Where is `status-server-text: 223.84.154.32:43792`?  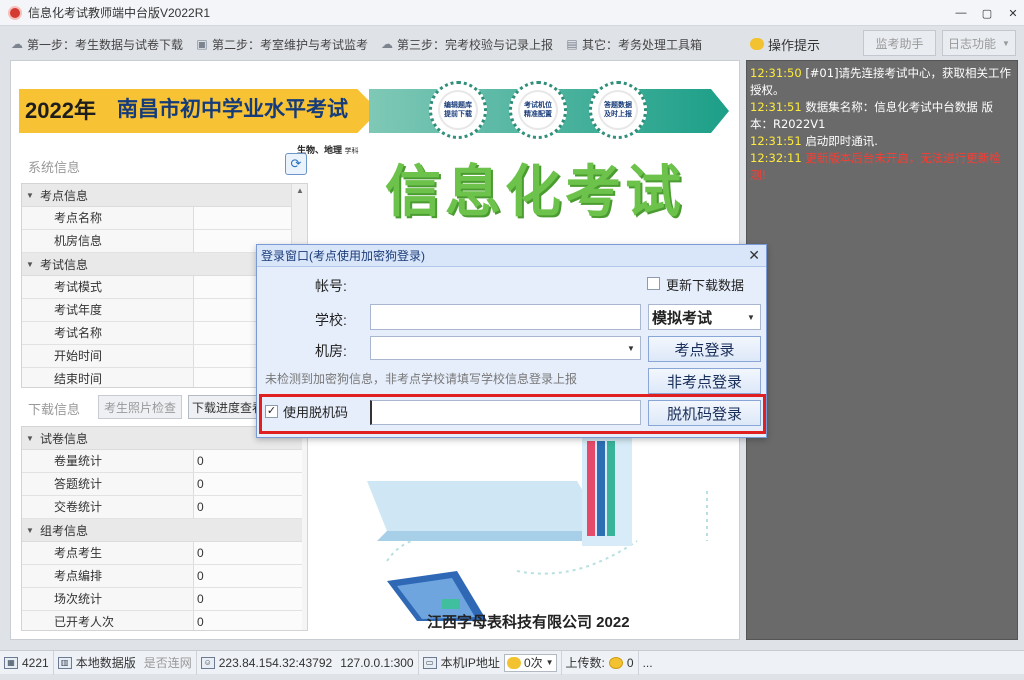 status-server-text: 223.84.154.32:43792 is located at coordinates (275, 662).